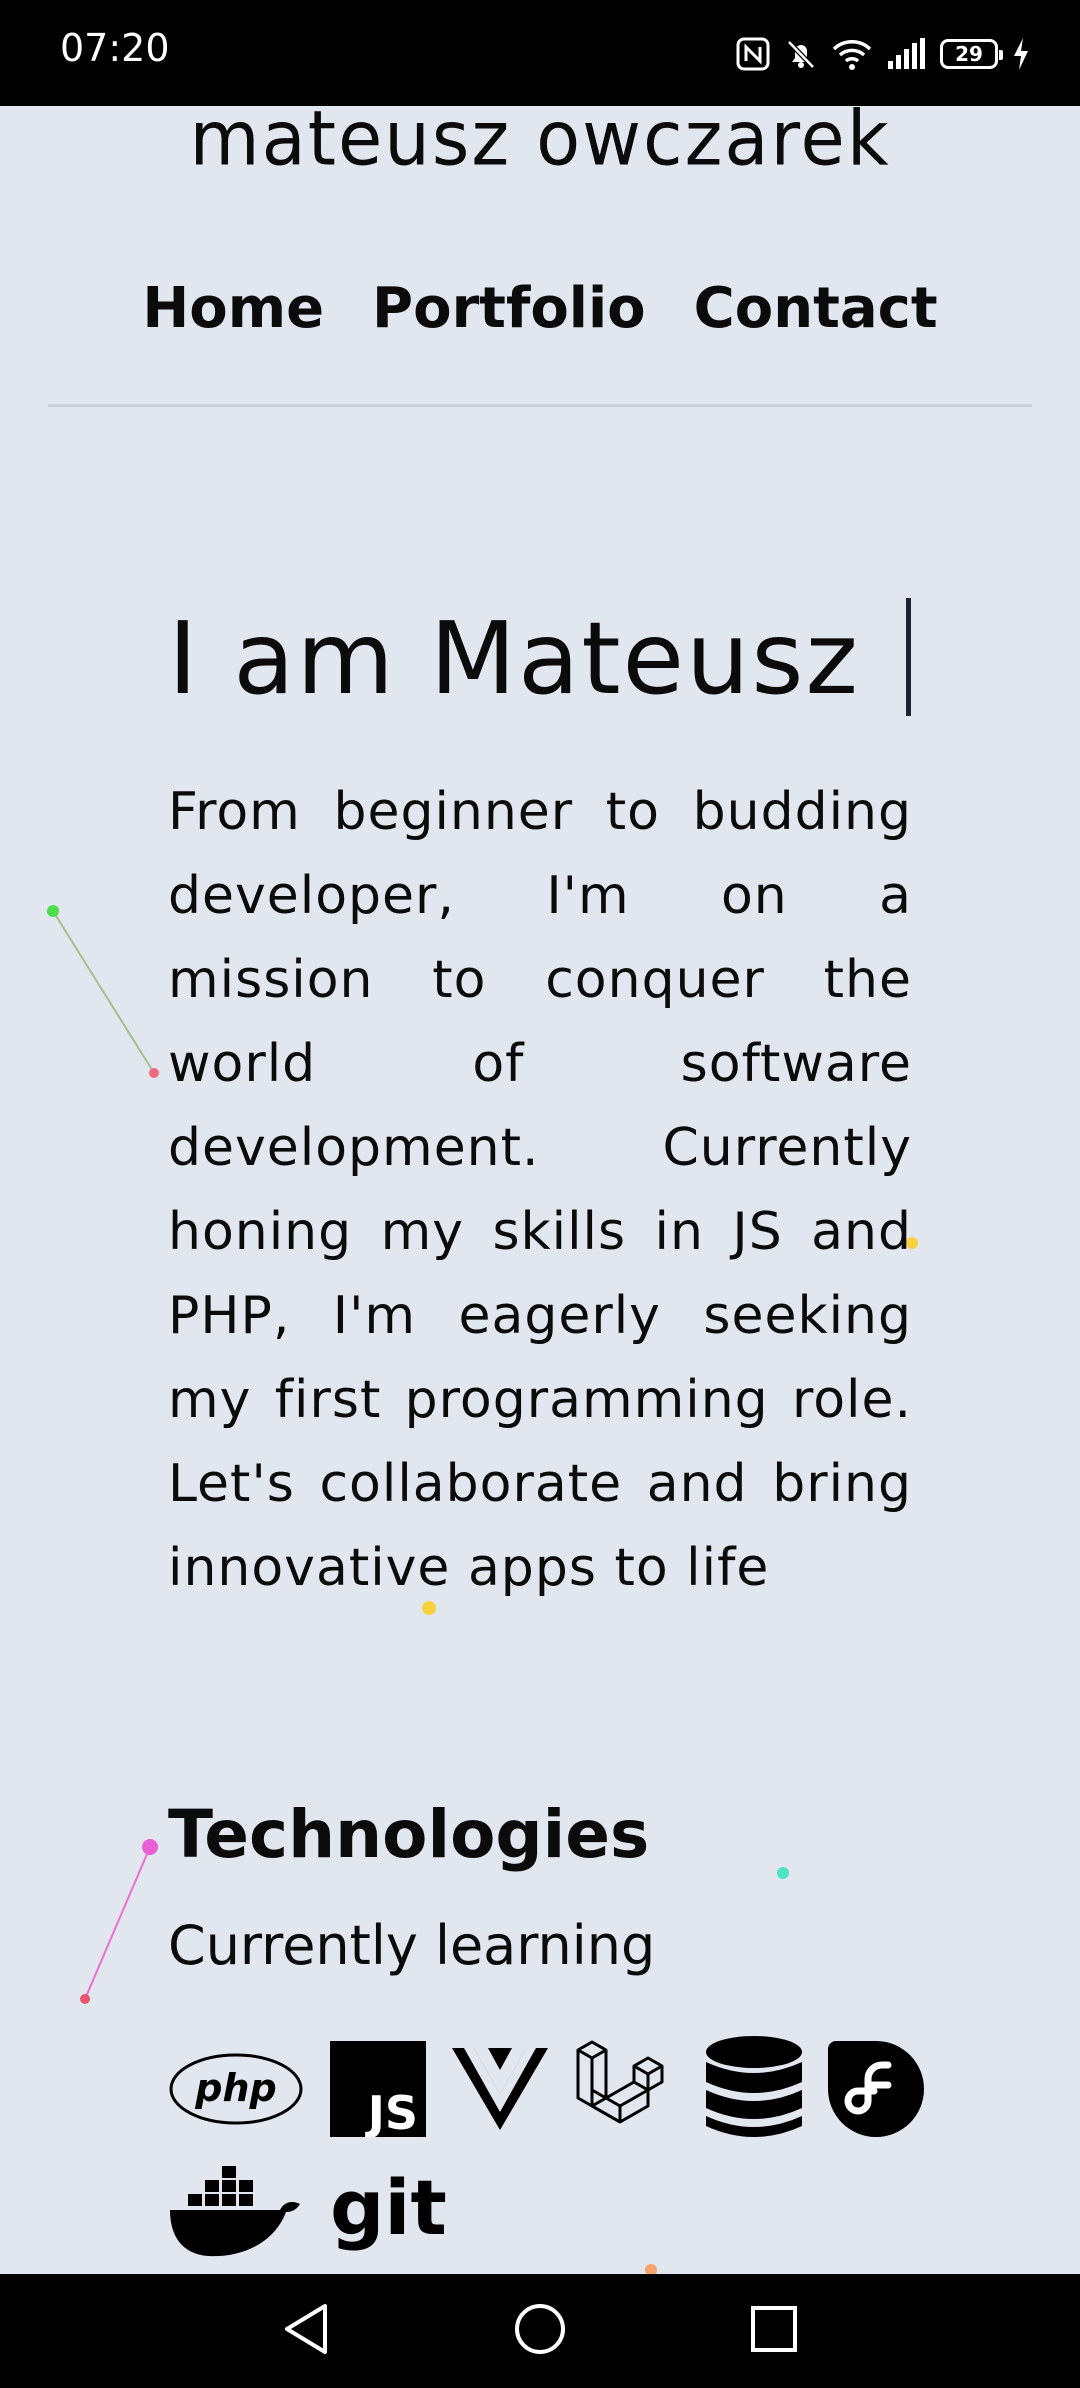  I want to click on vue-icon, so click(500, 2089).